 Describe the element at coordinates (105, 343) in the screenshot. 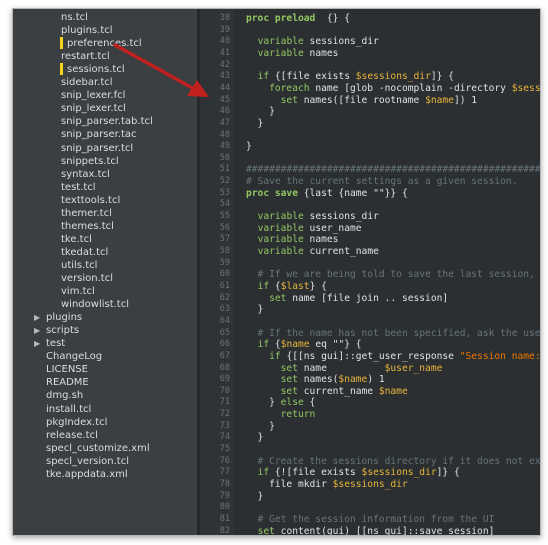

I see `sidebar-folder: ▶ test` at that location.